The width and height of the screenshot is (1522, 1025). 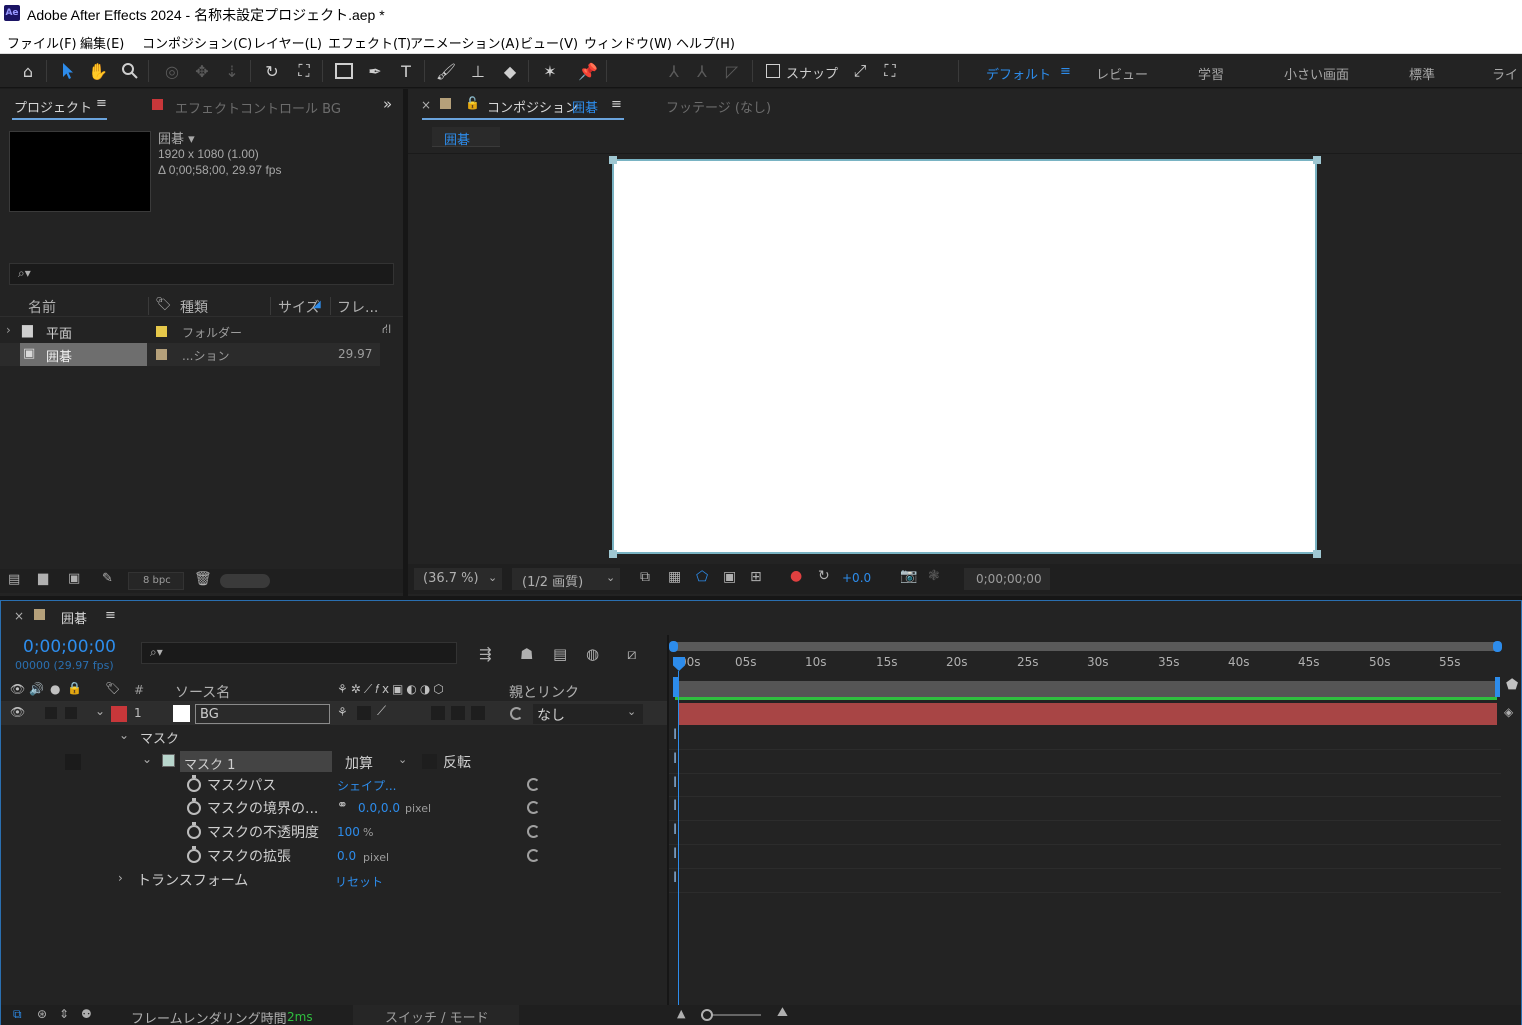 I want to click on menu-file: ファイル(F), so click(x=42, y=42).